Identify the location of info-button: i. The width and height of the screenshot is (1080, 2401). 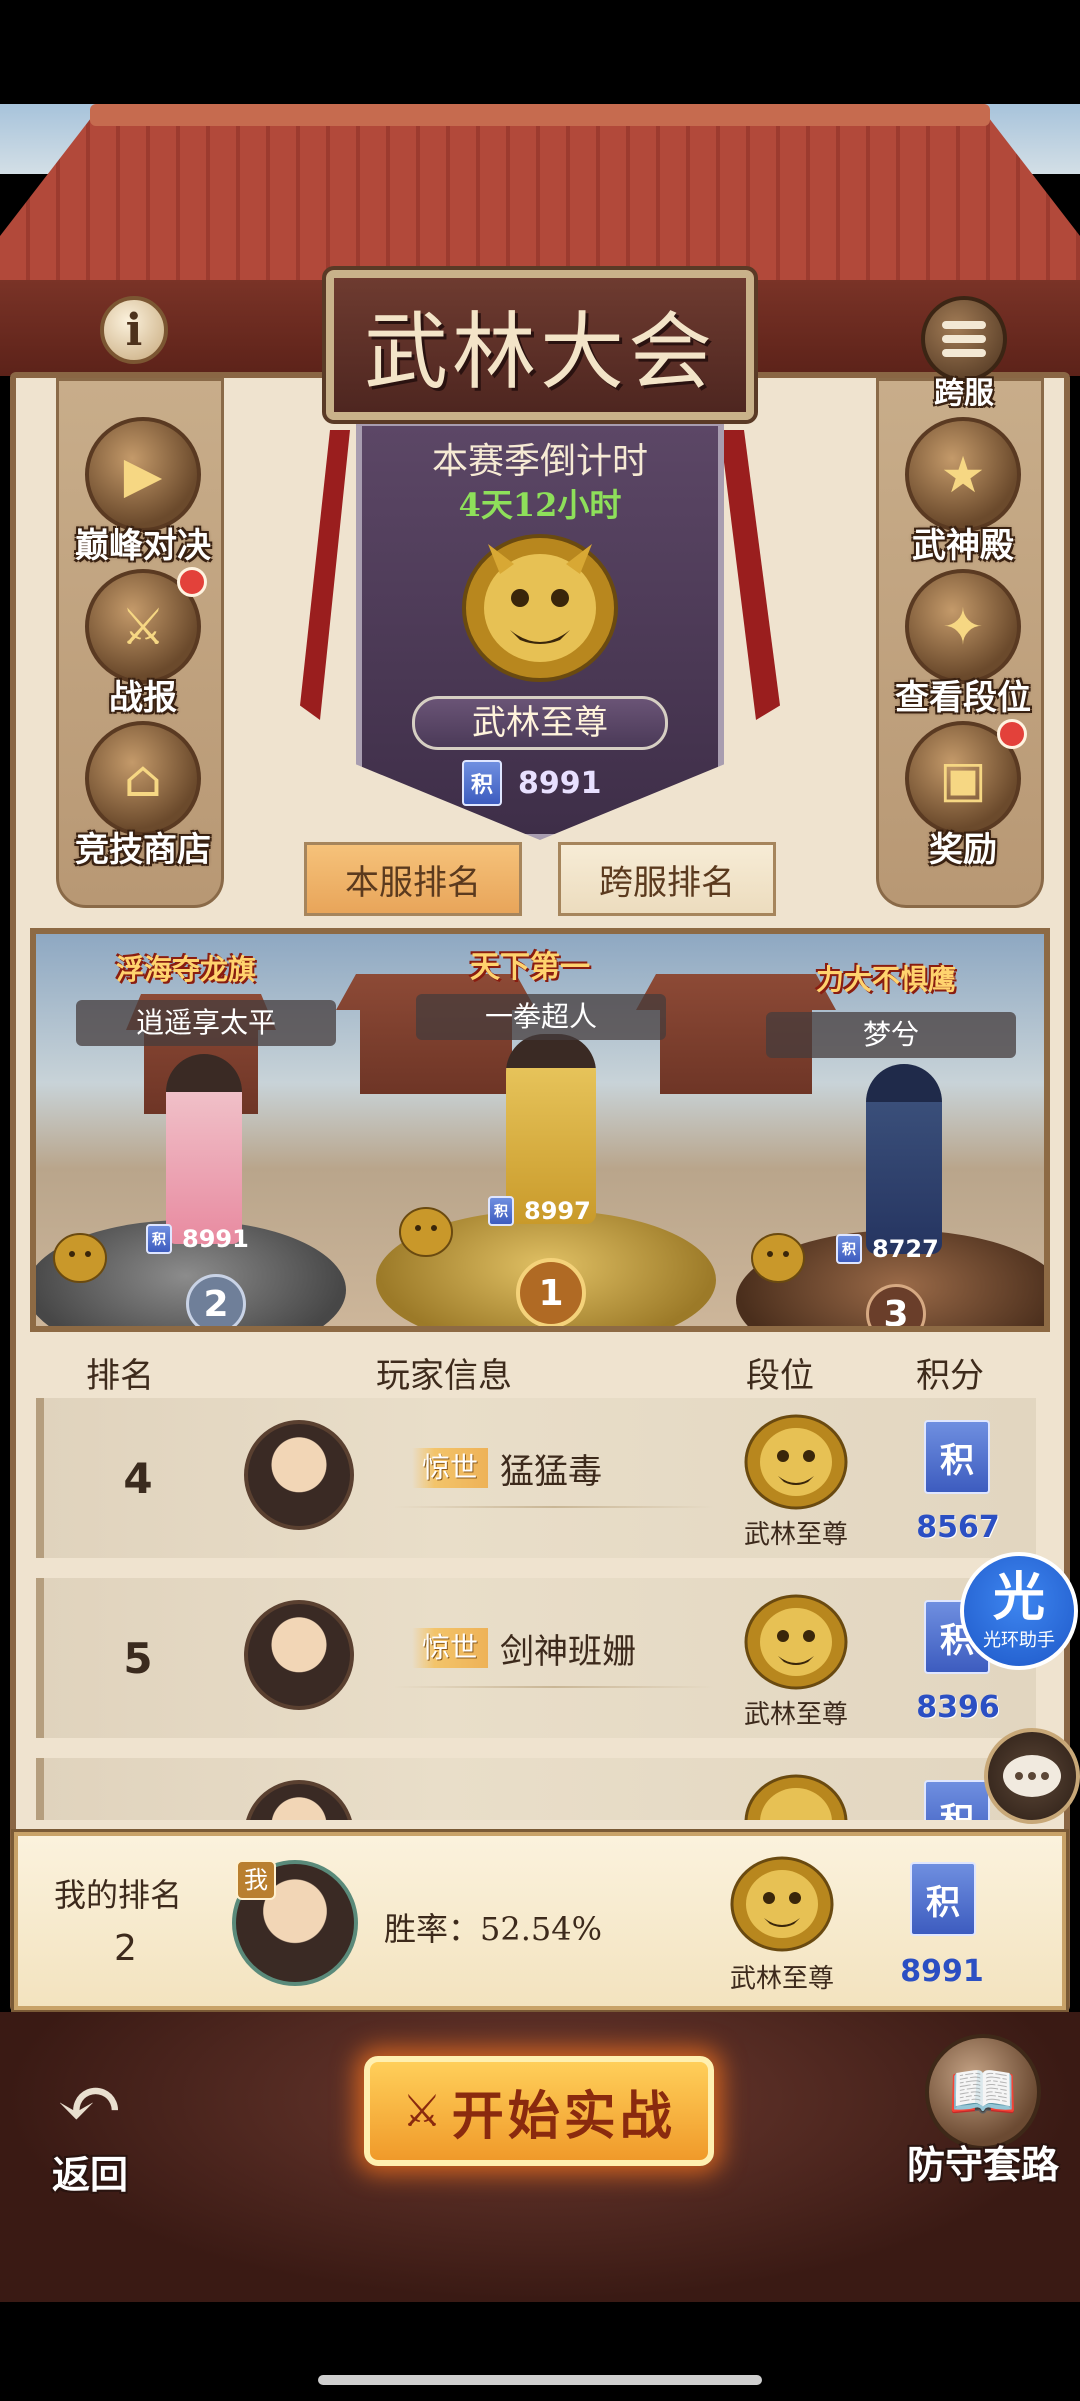
(134, 330).